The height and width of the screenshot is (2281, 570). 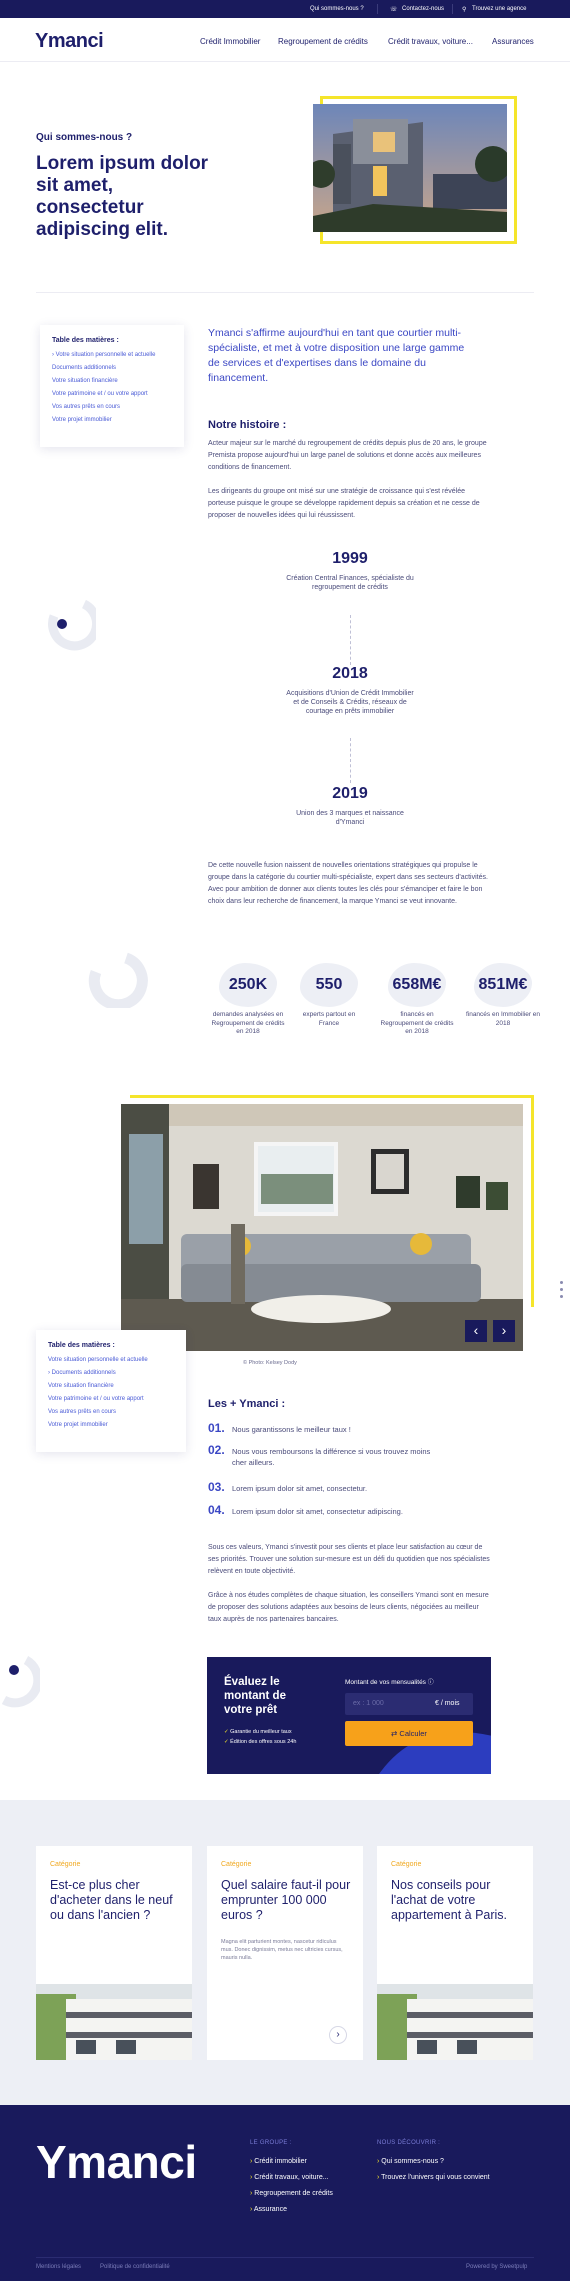 I want to click on about-link: Qui sommes-nous ?, so click(x=337, y=9).